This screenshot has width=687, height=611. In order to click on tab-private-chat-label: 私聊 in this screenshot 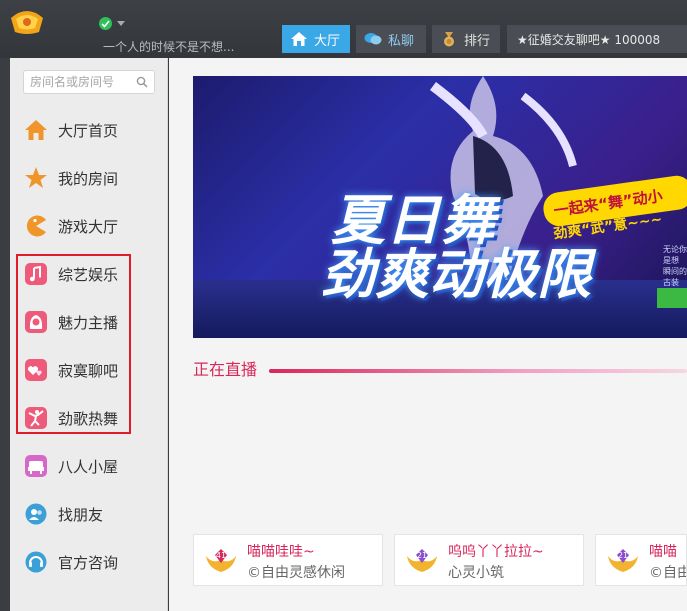, I will do `click(401, 41)`.